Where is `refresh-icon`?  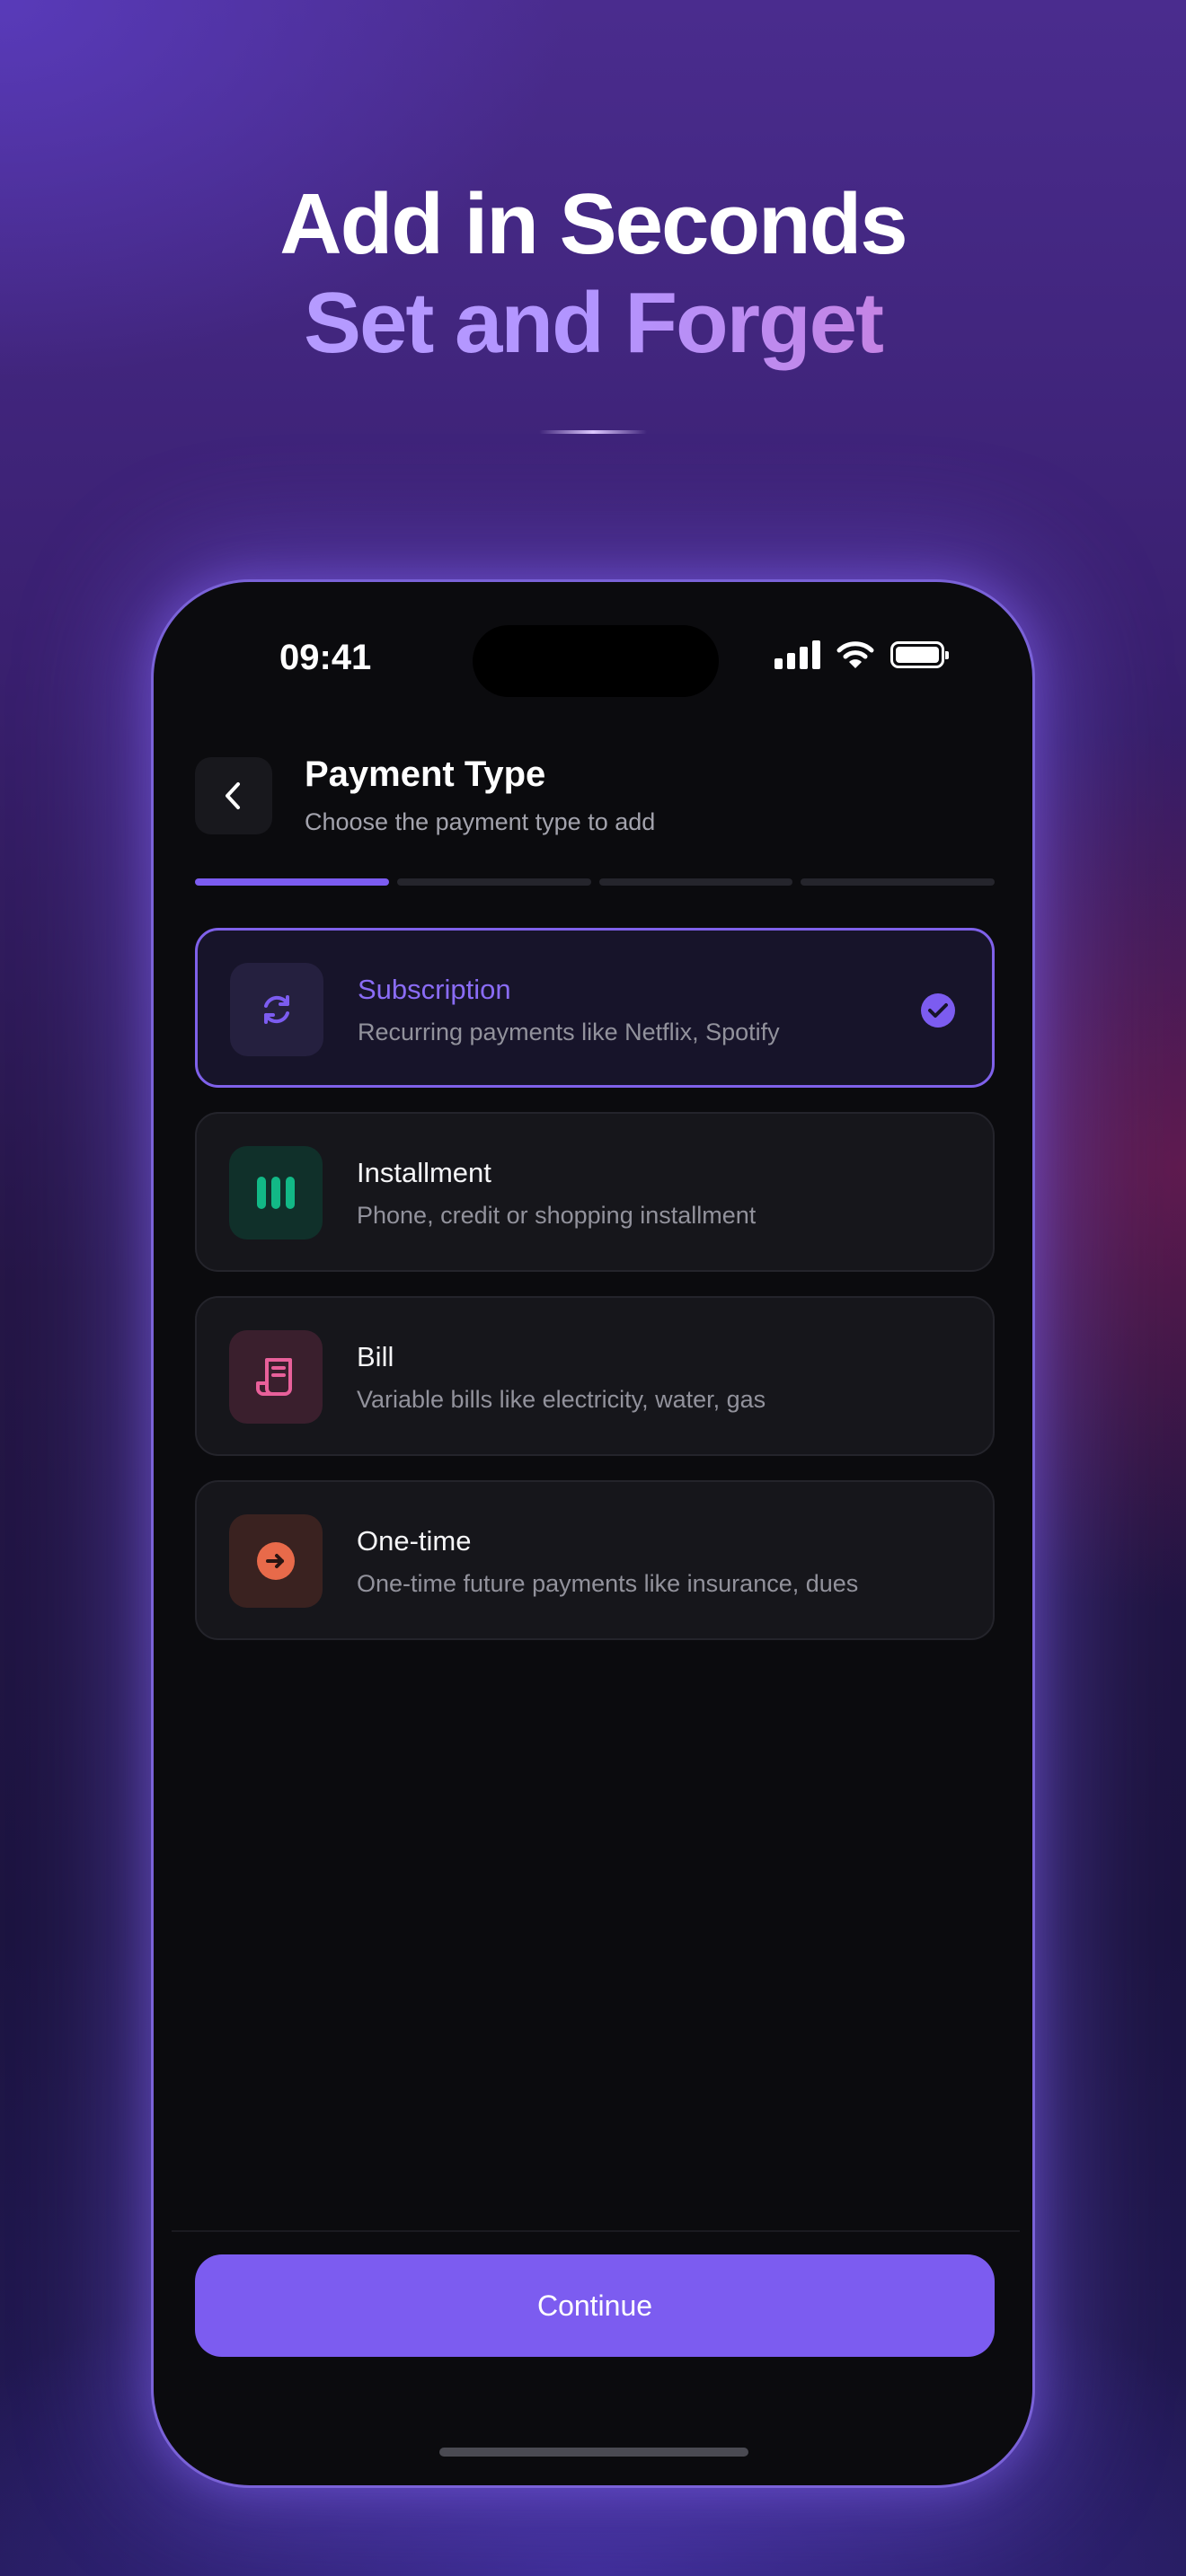 refresh-icon is located at coordinates (276, 1009).